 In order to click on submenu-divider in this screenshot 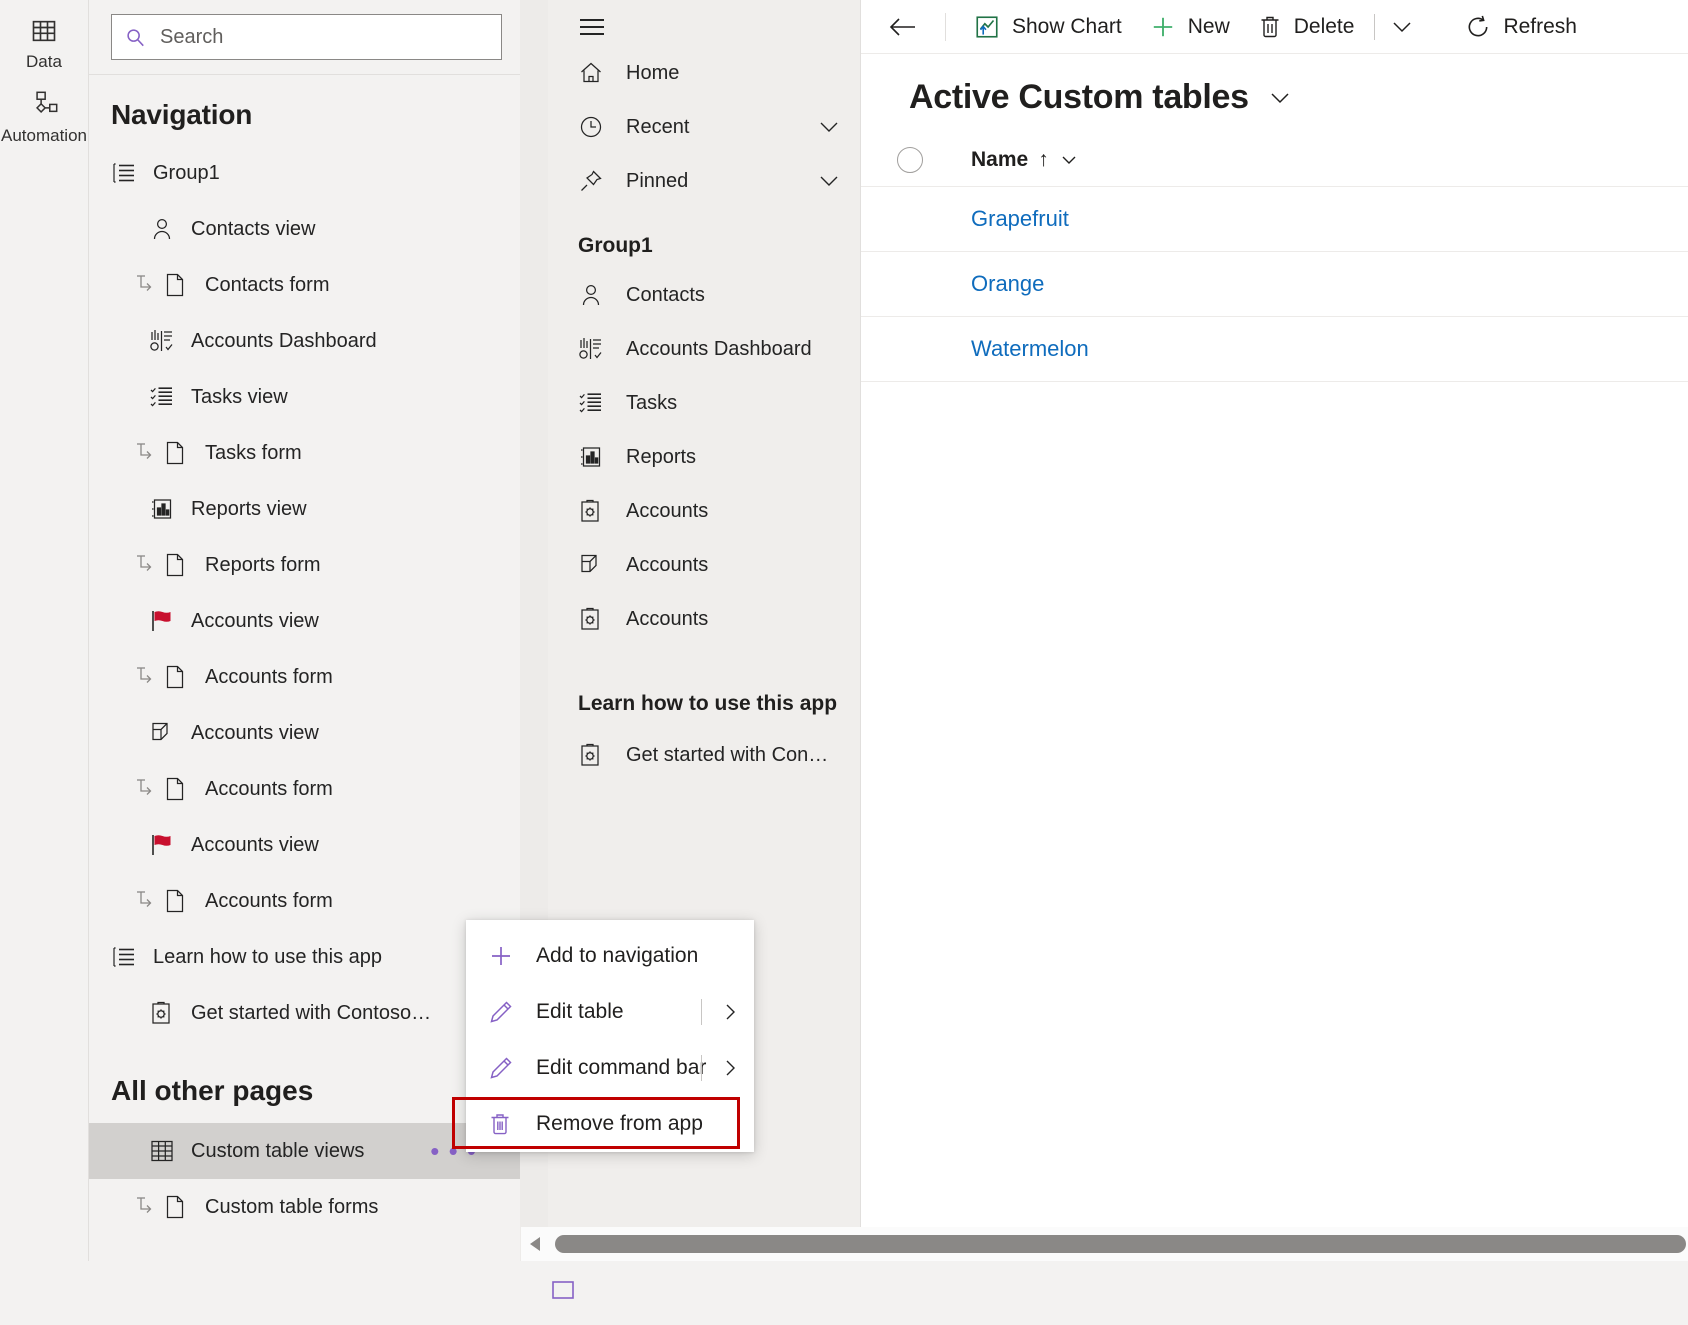, I will do `click(701, 1068)`.